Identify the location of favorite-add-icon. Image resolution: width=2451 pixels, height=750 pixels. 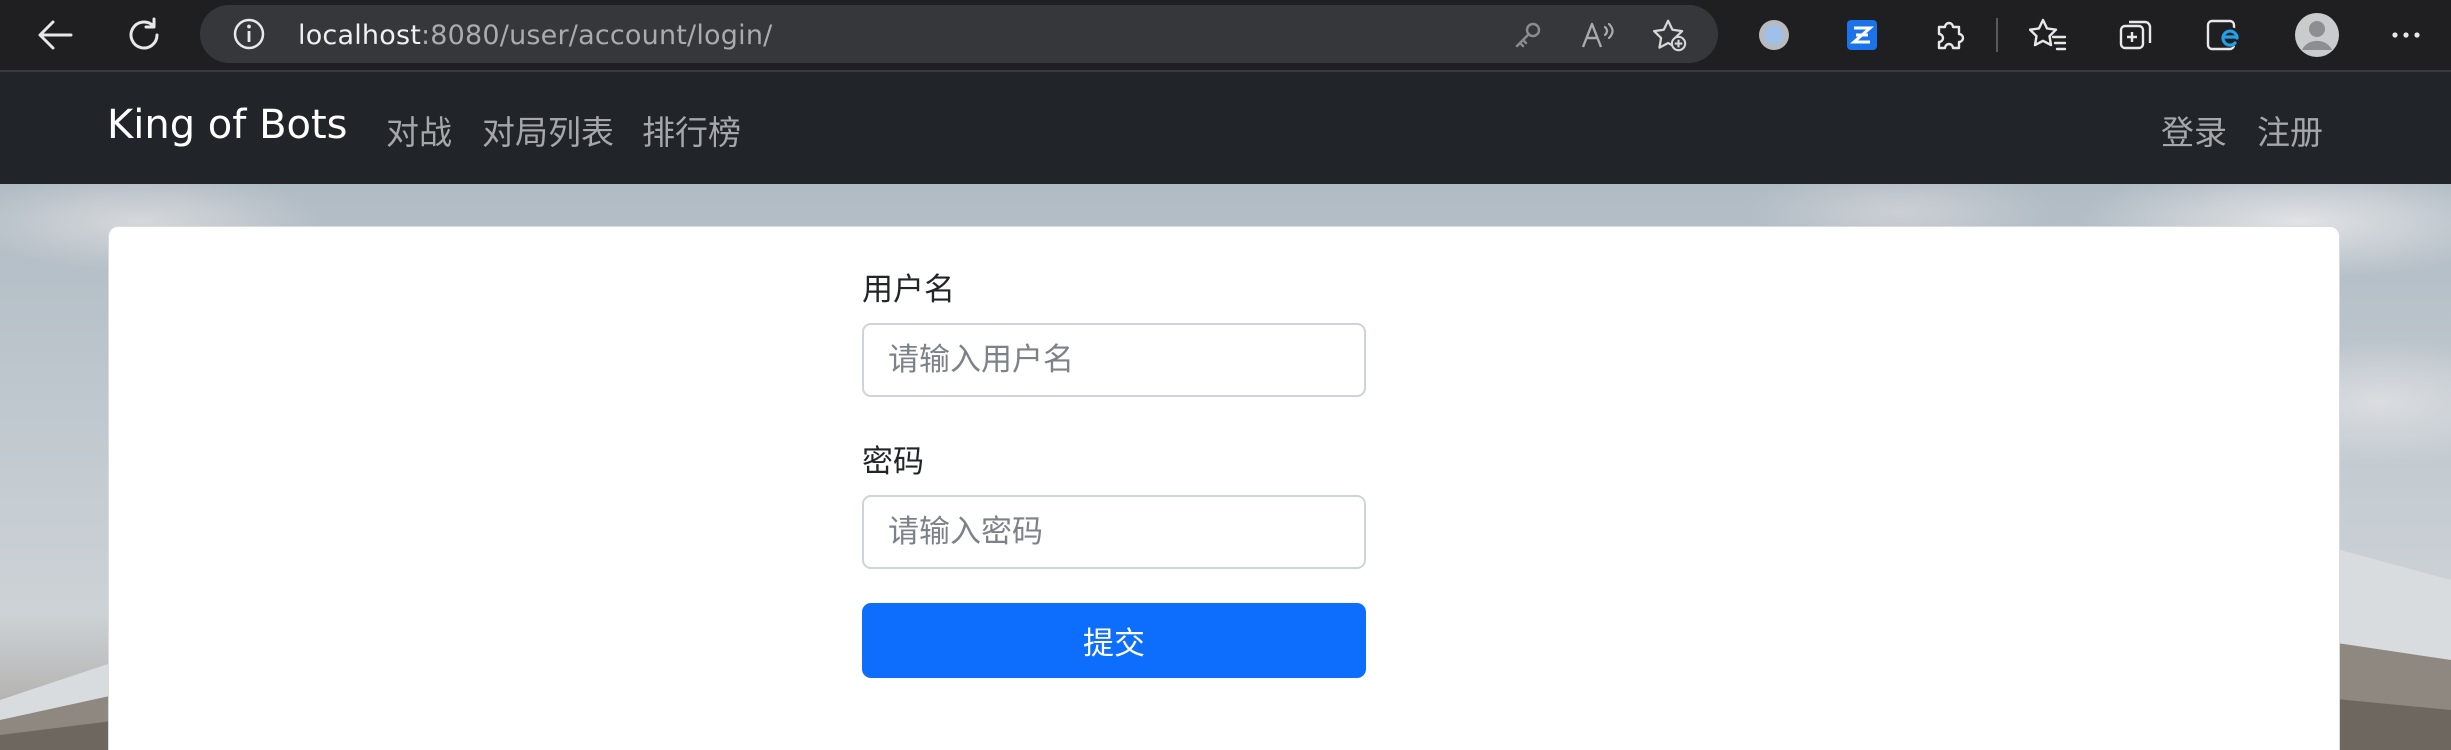
(1670, 35).